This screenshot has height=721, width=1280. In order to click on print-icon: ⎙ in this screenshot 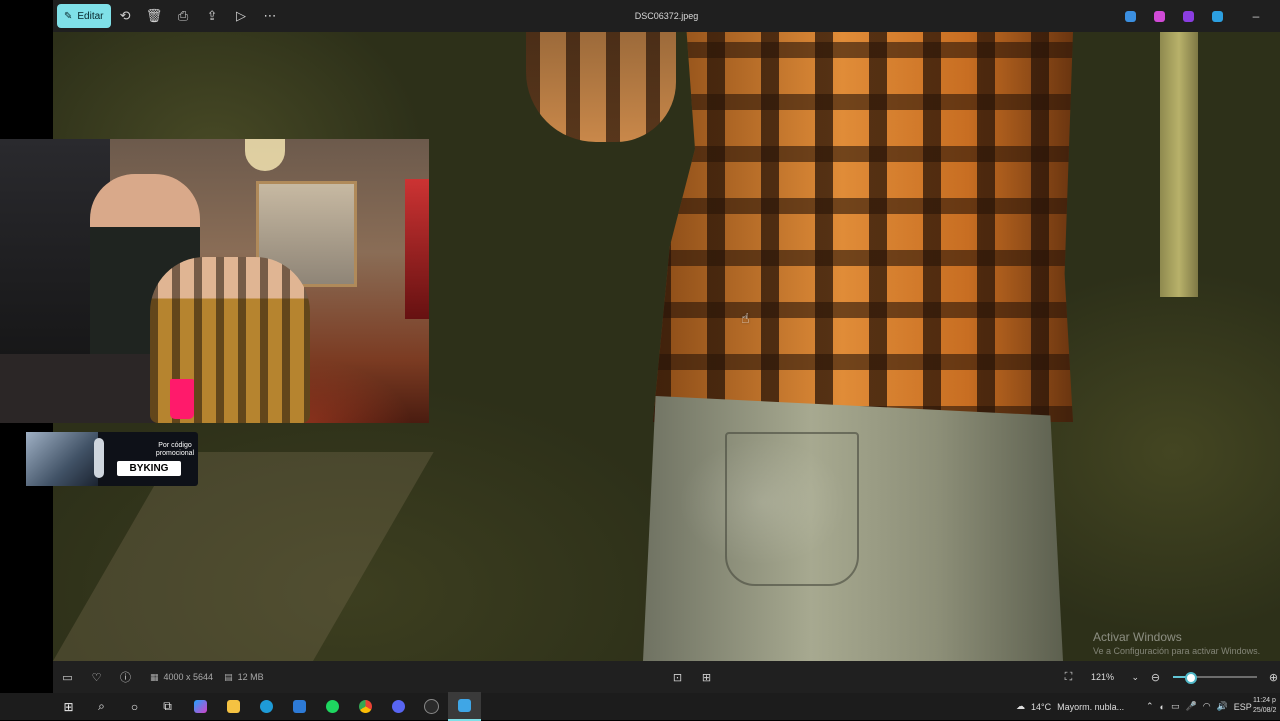, I will do `click(183, 16)`.